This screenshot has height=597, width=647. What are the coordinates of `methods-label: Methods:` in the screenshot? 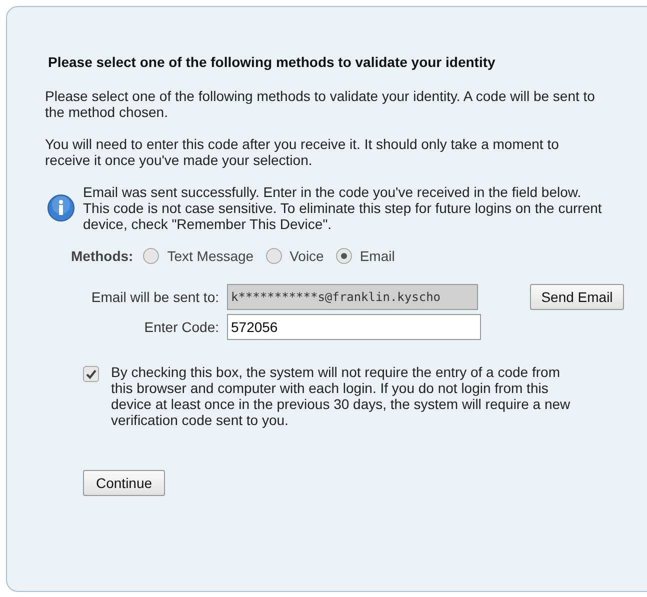 It's located at (102, 256).